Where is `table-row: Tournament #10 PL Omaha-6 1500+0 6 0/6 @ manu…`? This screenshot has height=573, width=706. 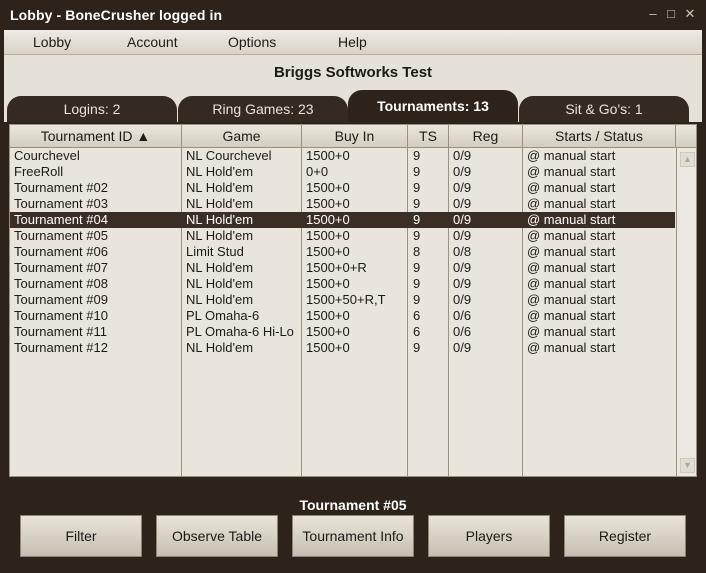 table-row: Tournament #10 PL Omaha-6 1500+0 6 0/6 @ manu… is located at coordinates (342, 316).